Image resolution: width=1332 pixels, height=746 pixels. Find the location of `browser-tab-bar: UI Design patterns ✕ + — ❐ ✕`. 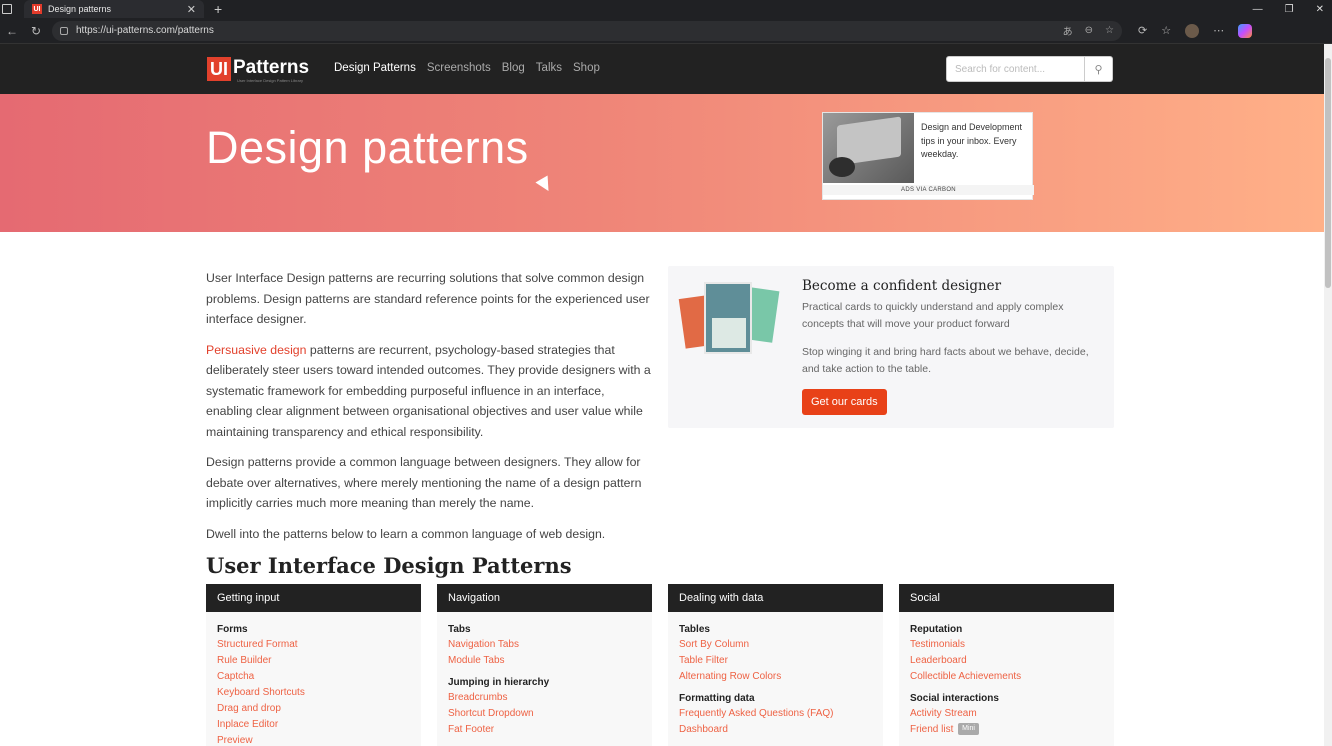

browser-tab-bar: UI Design patterns ✕ + — ❐ ✕ is located at coordinates (666, 9).